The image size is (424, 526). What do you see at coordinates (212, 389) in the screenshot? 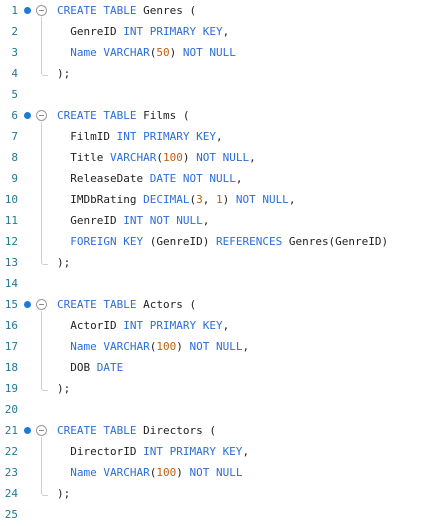
I see `code-line: 19);` at bounding box center [212, 389].